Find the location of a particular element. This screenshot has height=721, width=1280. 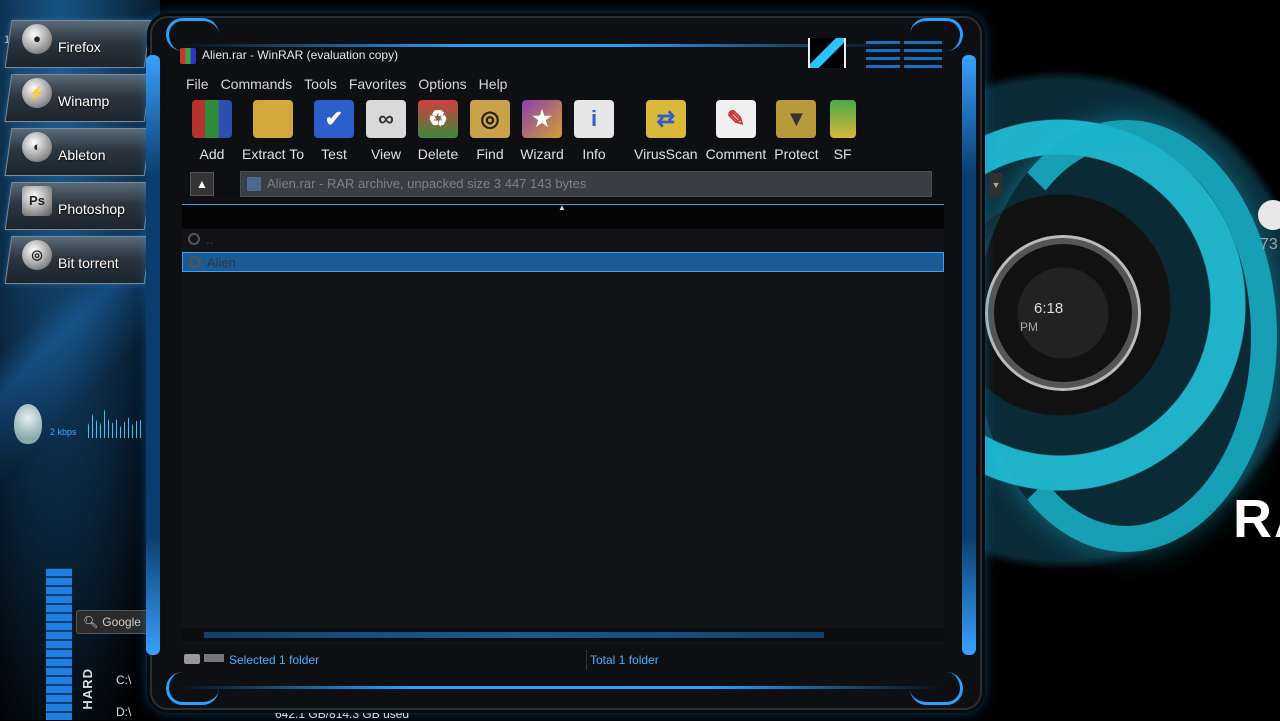

dock-label-bittorrent: Bit torrent is located at coordinates (88, 263).